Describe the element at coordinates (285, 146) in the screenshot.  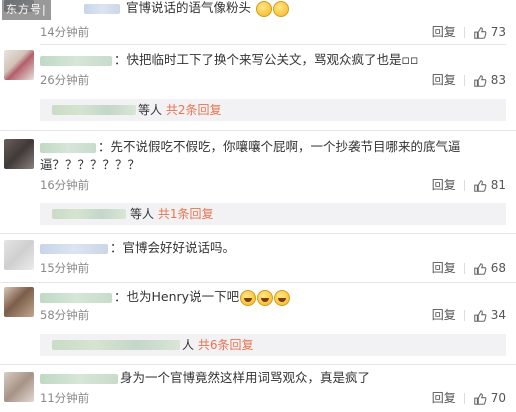
I see `comment-text: 先不说假吃不假吃，你嚷嚷个屁啊，一个抄袭节目哪来的底气逼` at that location.